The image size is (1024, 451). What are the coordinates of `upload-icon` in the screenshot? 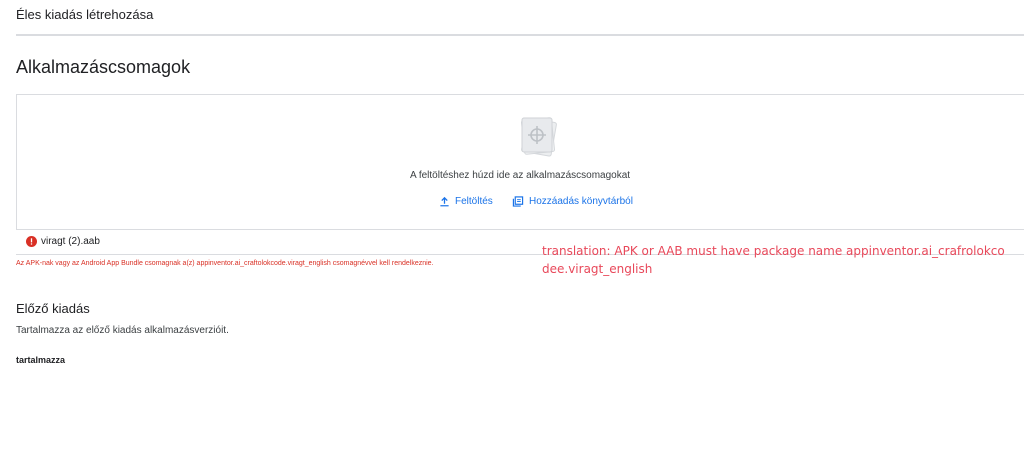 It's located at (444, 201).